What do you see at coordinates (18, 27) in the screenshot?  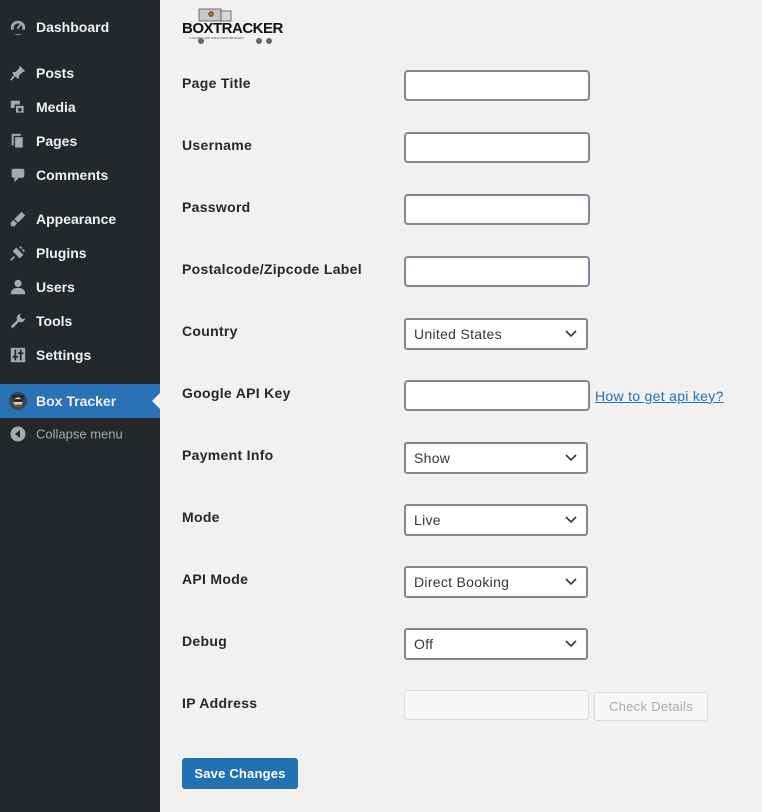 I see `dashboard-icon` at bounding box center [18, 27].